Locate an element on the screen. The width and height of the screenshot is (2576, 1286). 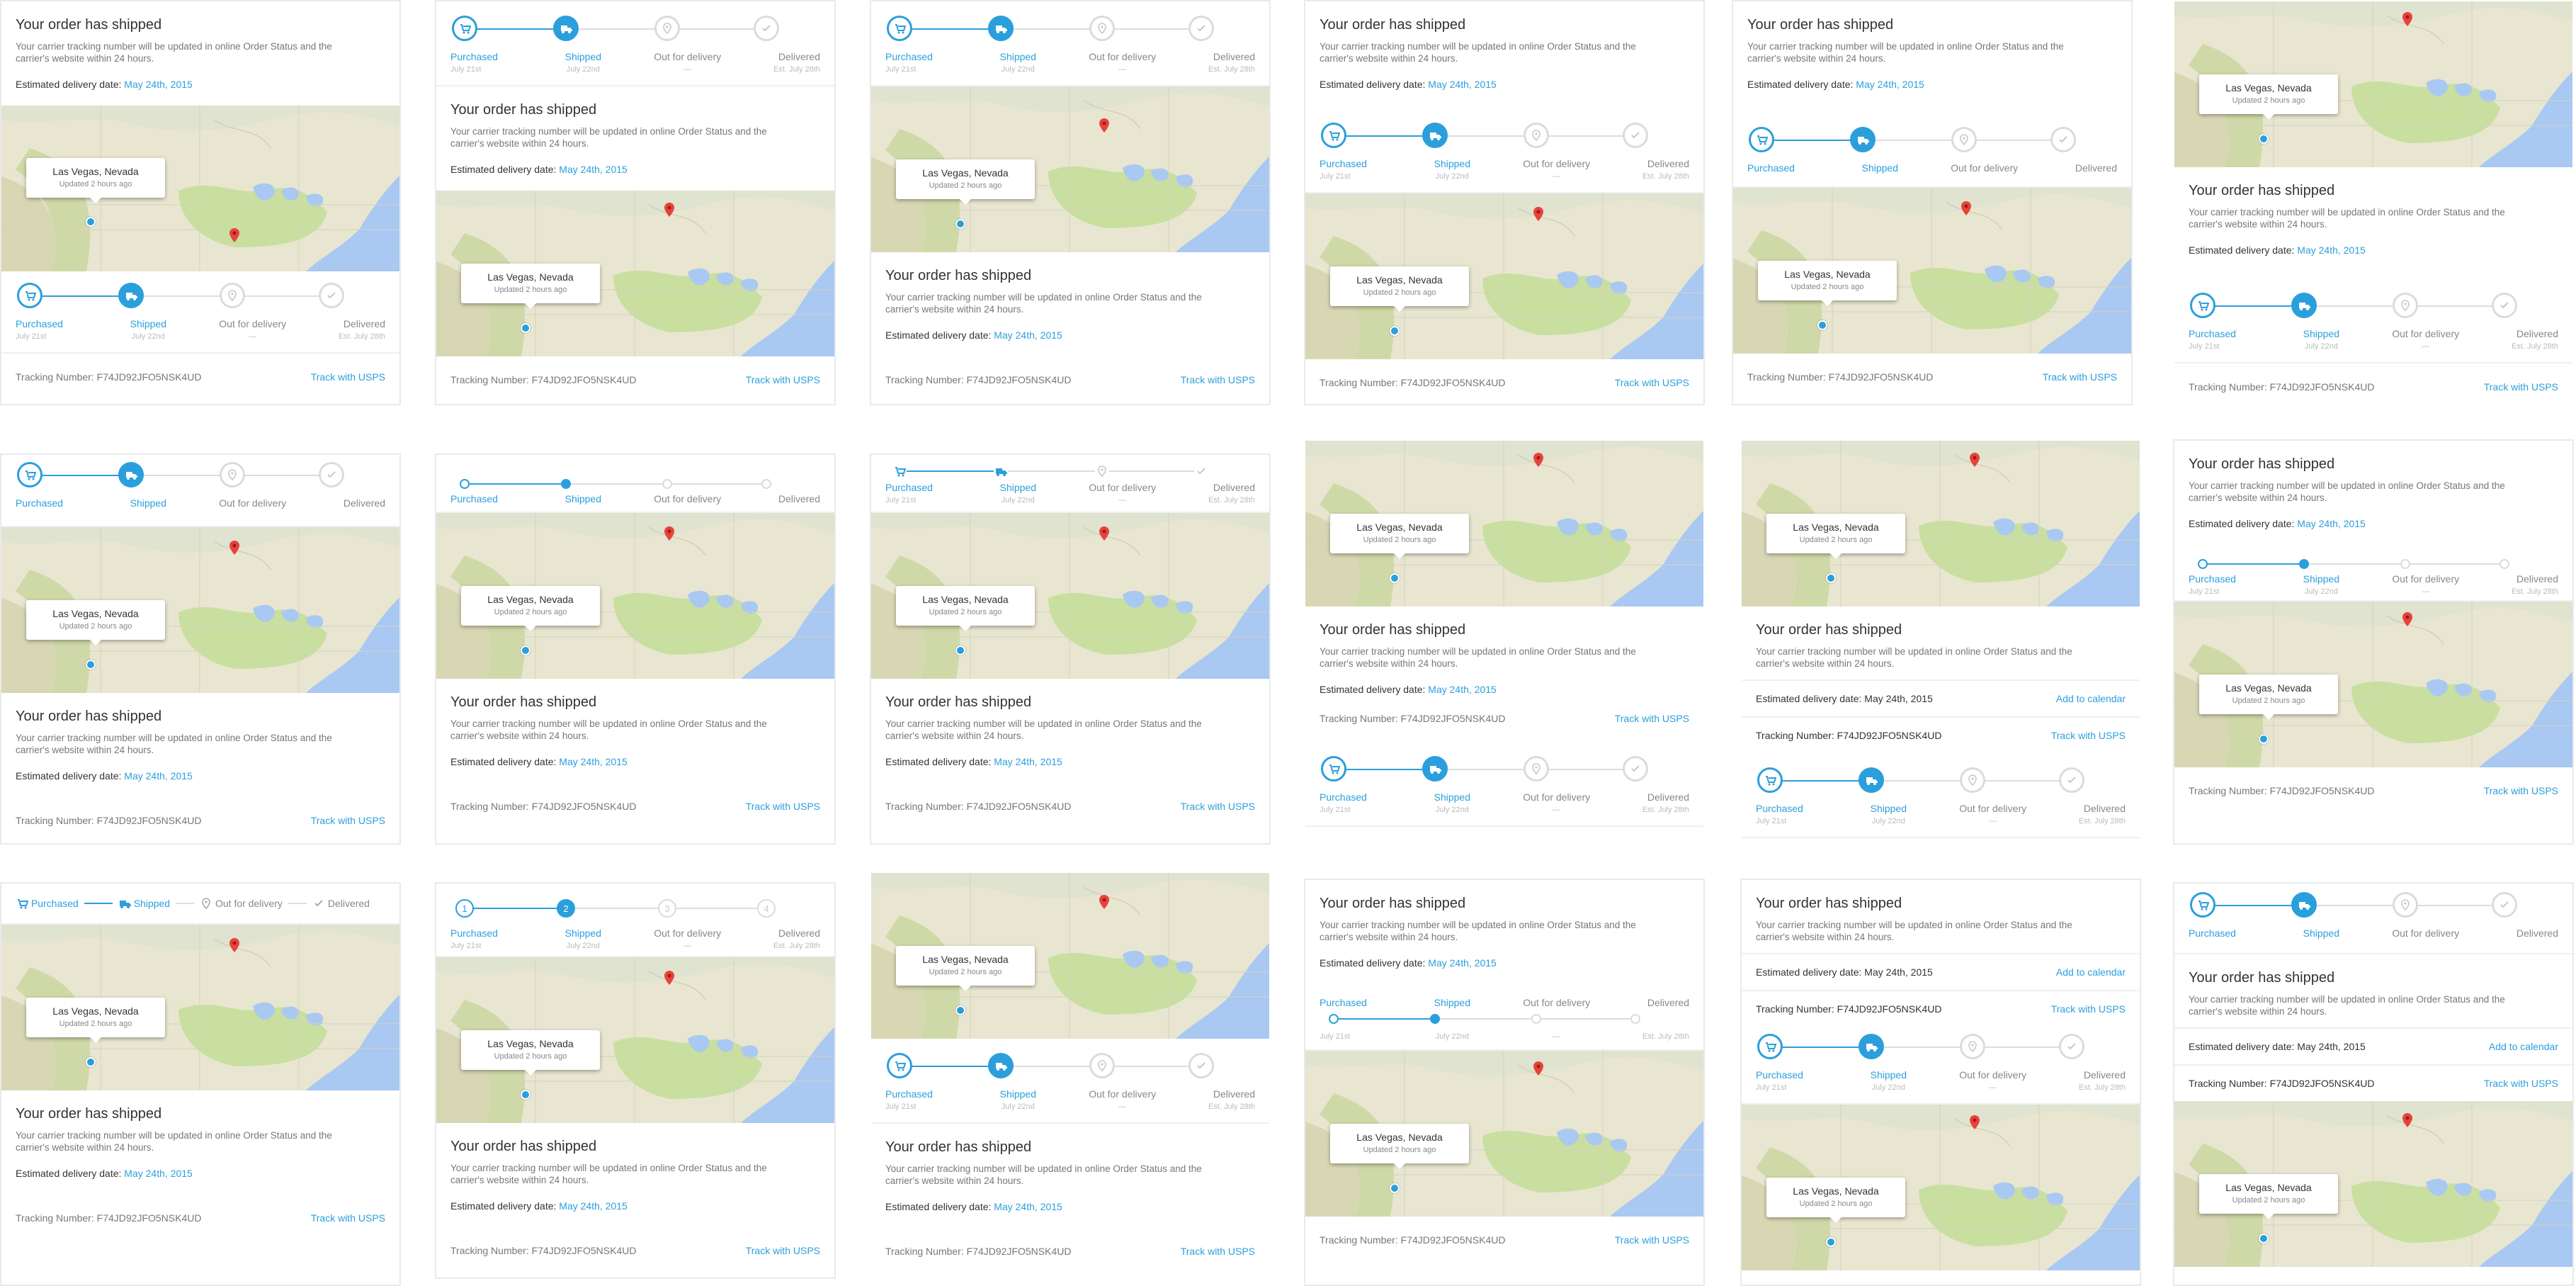
step-4: Delivered is located at coordinates (341, 903).